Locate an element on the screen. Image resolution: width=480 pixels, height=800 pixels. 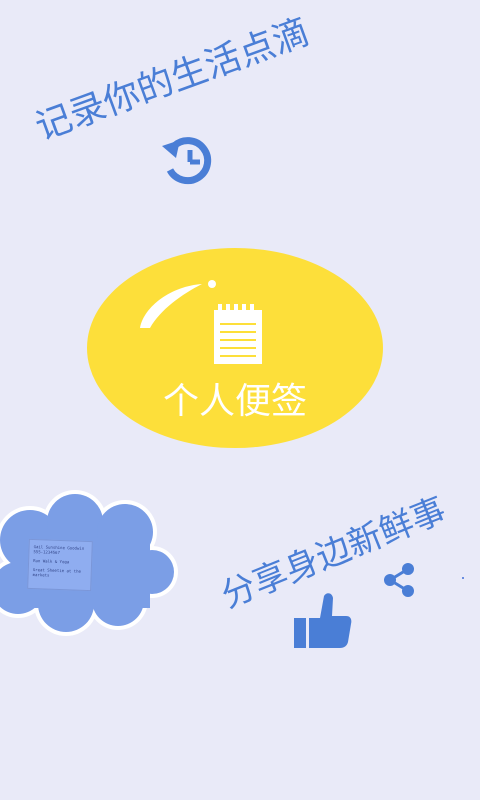
note-line: Great Sheetie at the markets is located at coordinates (57, 572).